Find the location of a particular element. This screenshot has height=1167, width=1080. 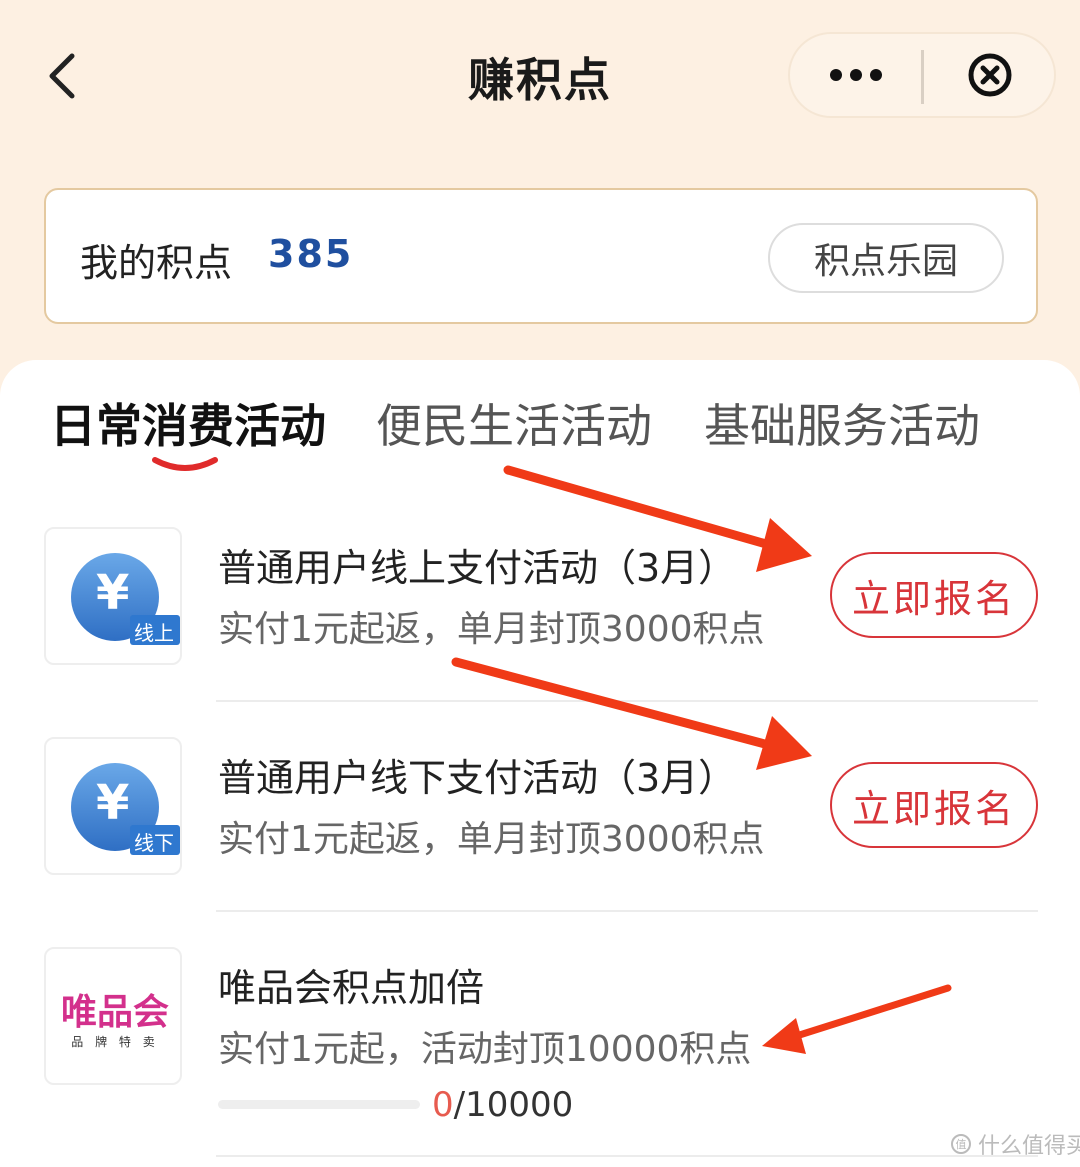

svg-text: 值 is located at coordinates (961, 1144).